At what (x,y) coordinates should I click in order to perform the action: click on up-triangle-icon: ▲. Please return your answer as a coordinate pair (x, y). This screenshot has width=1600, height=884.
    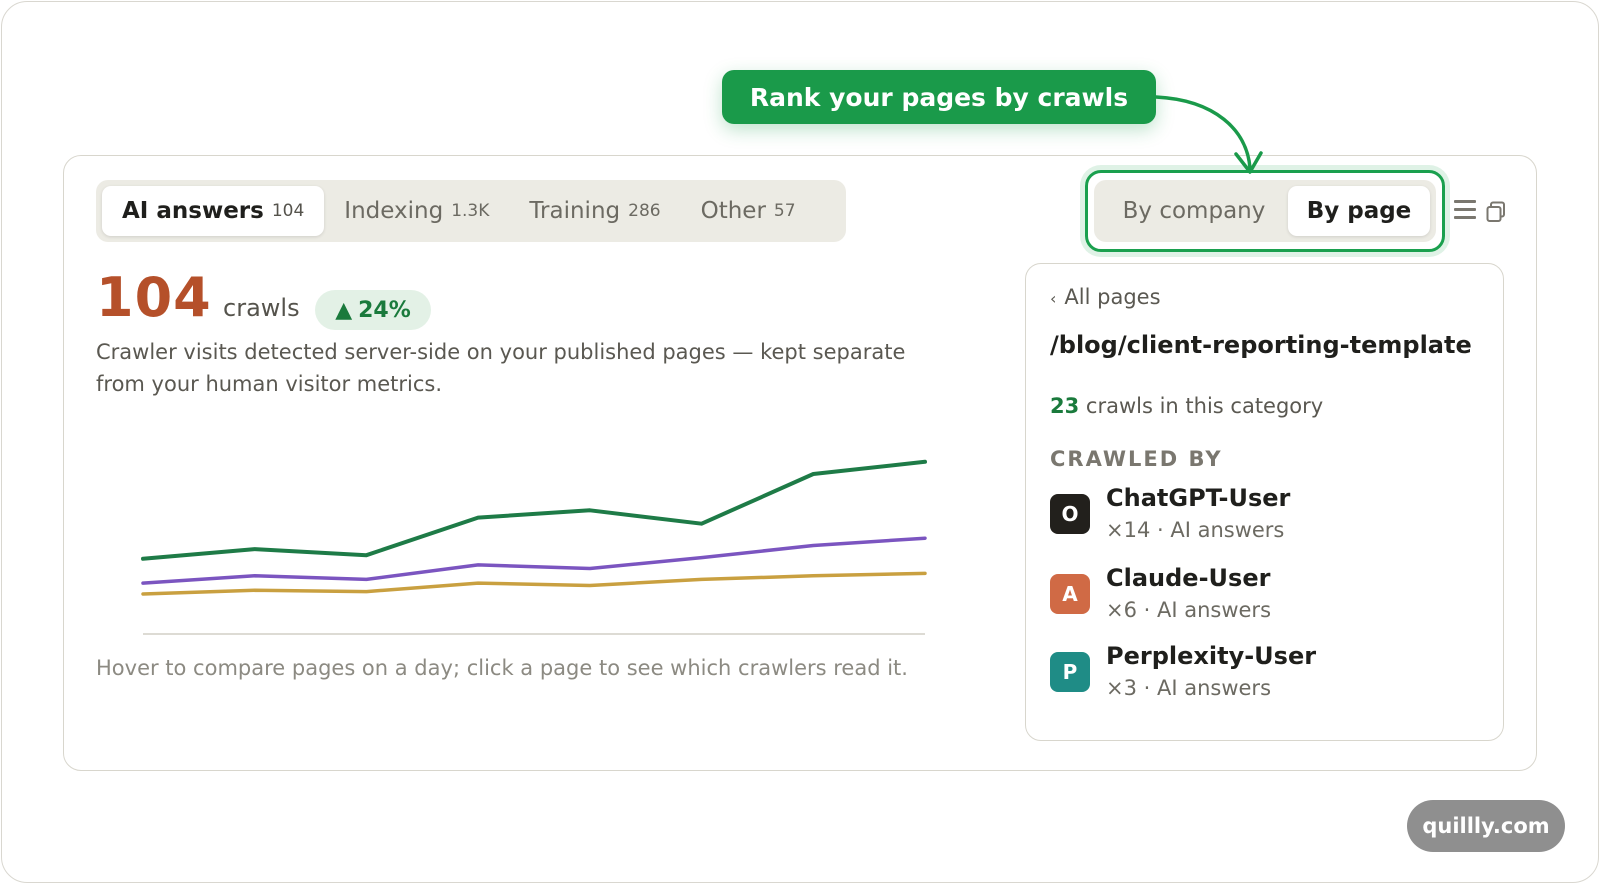
    Looking at the image, I should click on (344, 310).